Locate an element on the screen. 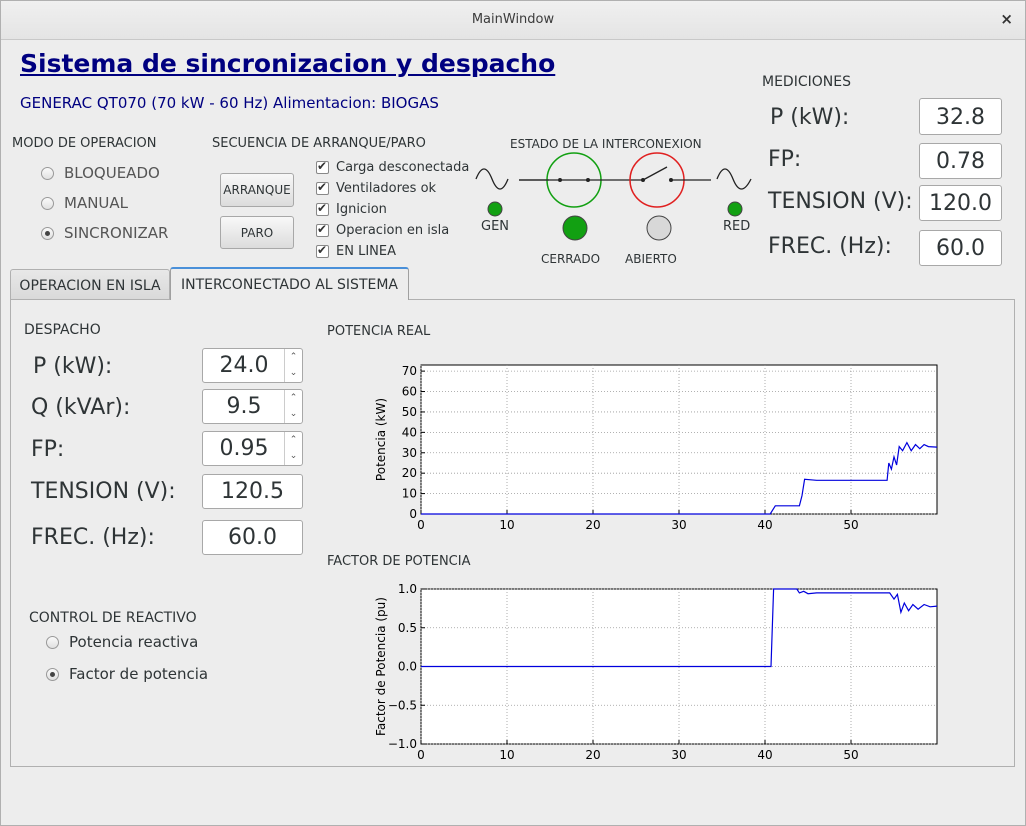  reactivo-label: CONTROL DE REACTIVO is located at coordinates (113, 618).